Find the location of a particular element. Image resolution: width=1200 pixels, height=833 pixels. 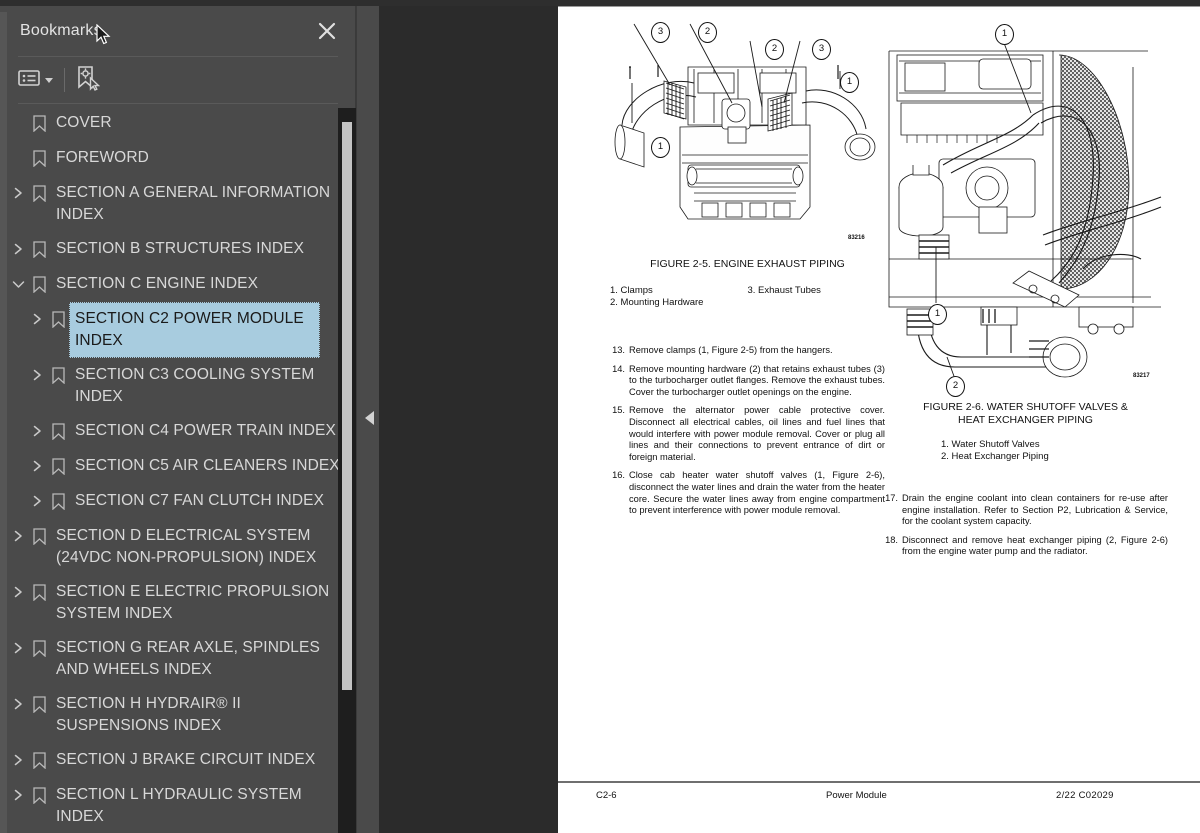

figure-2-6-caption-line1: FIGURE 2-6. WATER SHUTOFF VALVES & is located at coordinates (1025, 407).